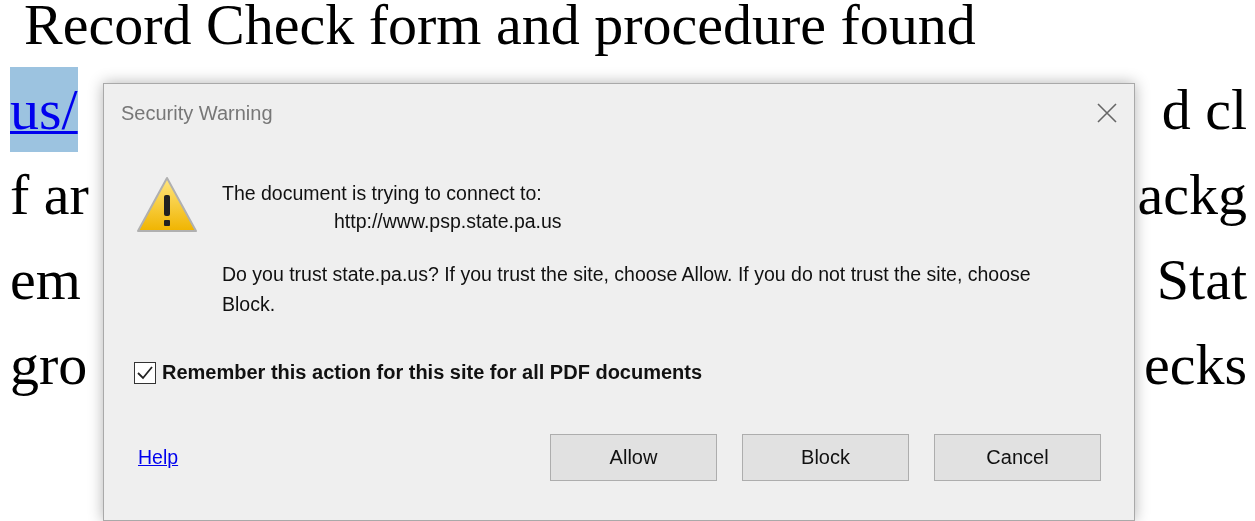 This screenshot has height=521, width=1255. What do you see at coordinates (49, 365) in the screenshot?
I see `document-text: gro` at bounding box center [49, 365].